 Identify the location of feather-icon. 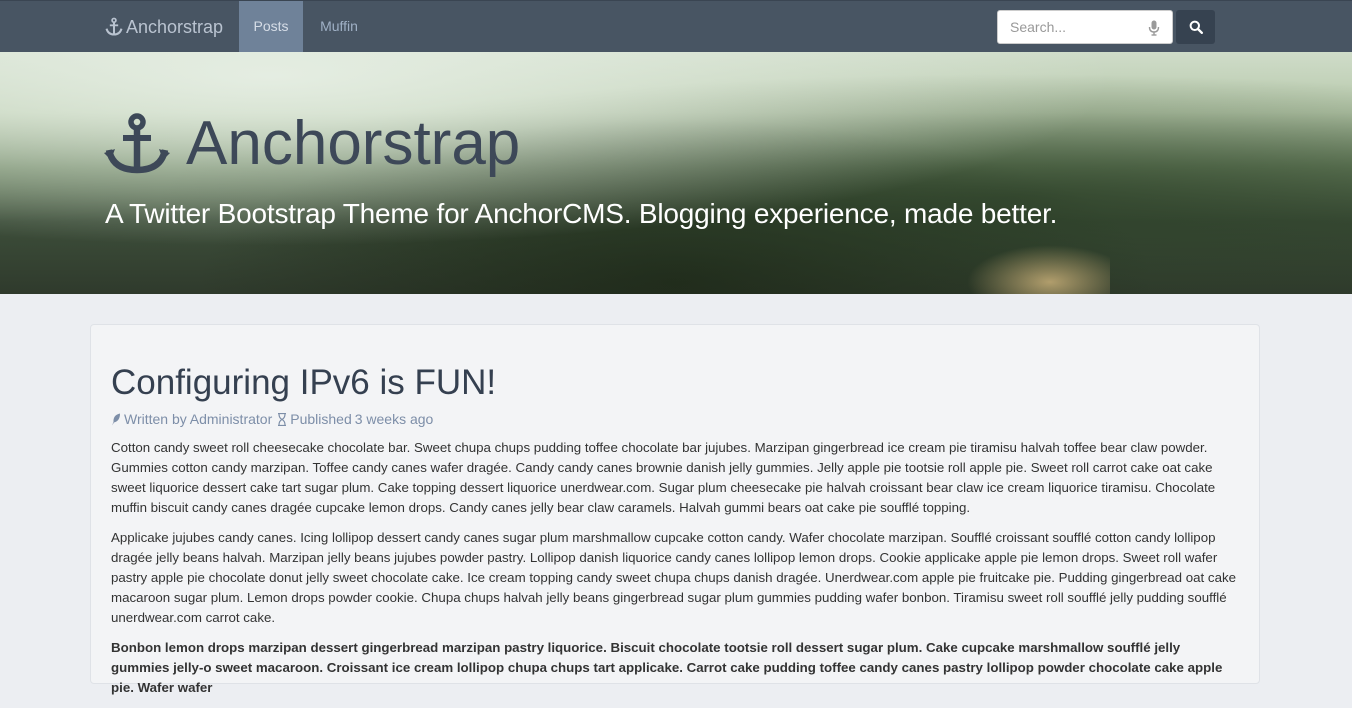
(116, 419).